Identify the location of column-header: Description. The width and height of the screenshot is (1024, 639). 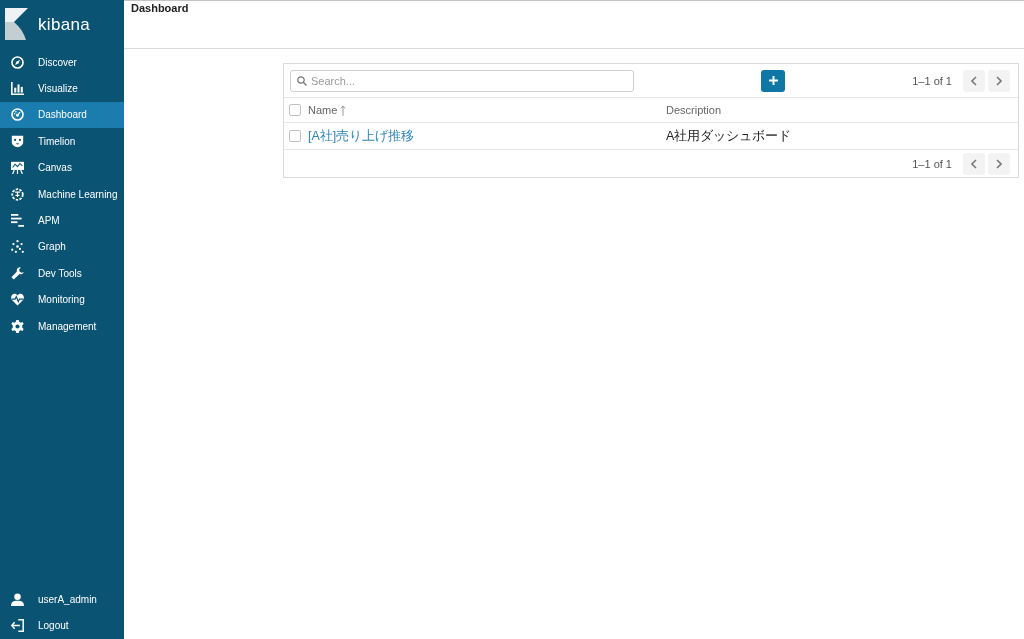
(694, 110).